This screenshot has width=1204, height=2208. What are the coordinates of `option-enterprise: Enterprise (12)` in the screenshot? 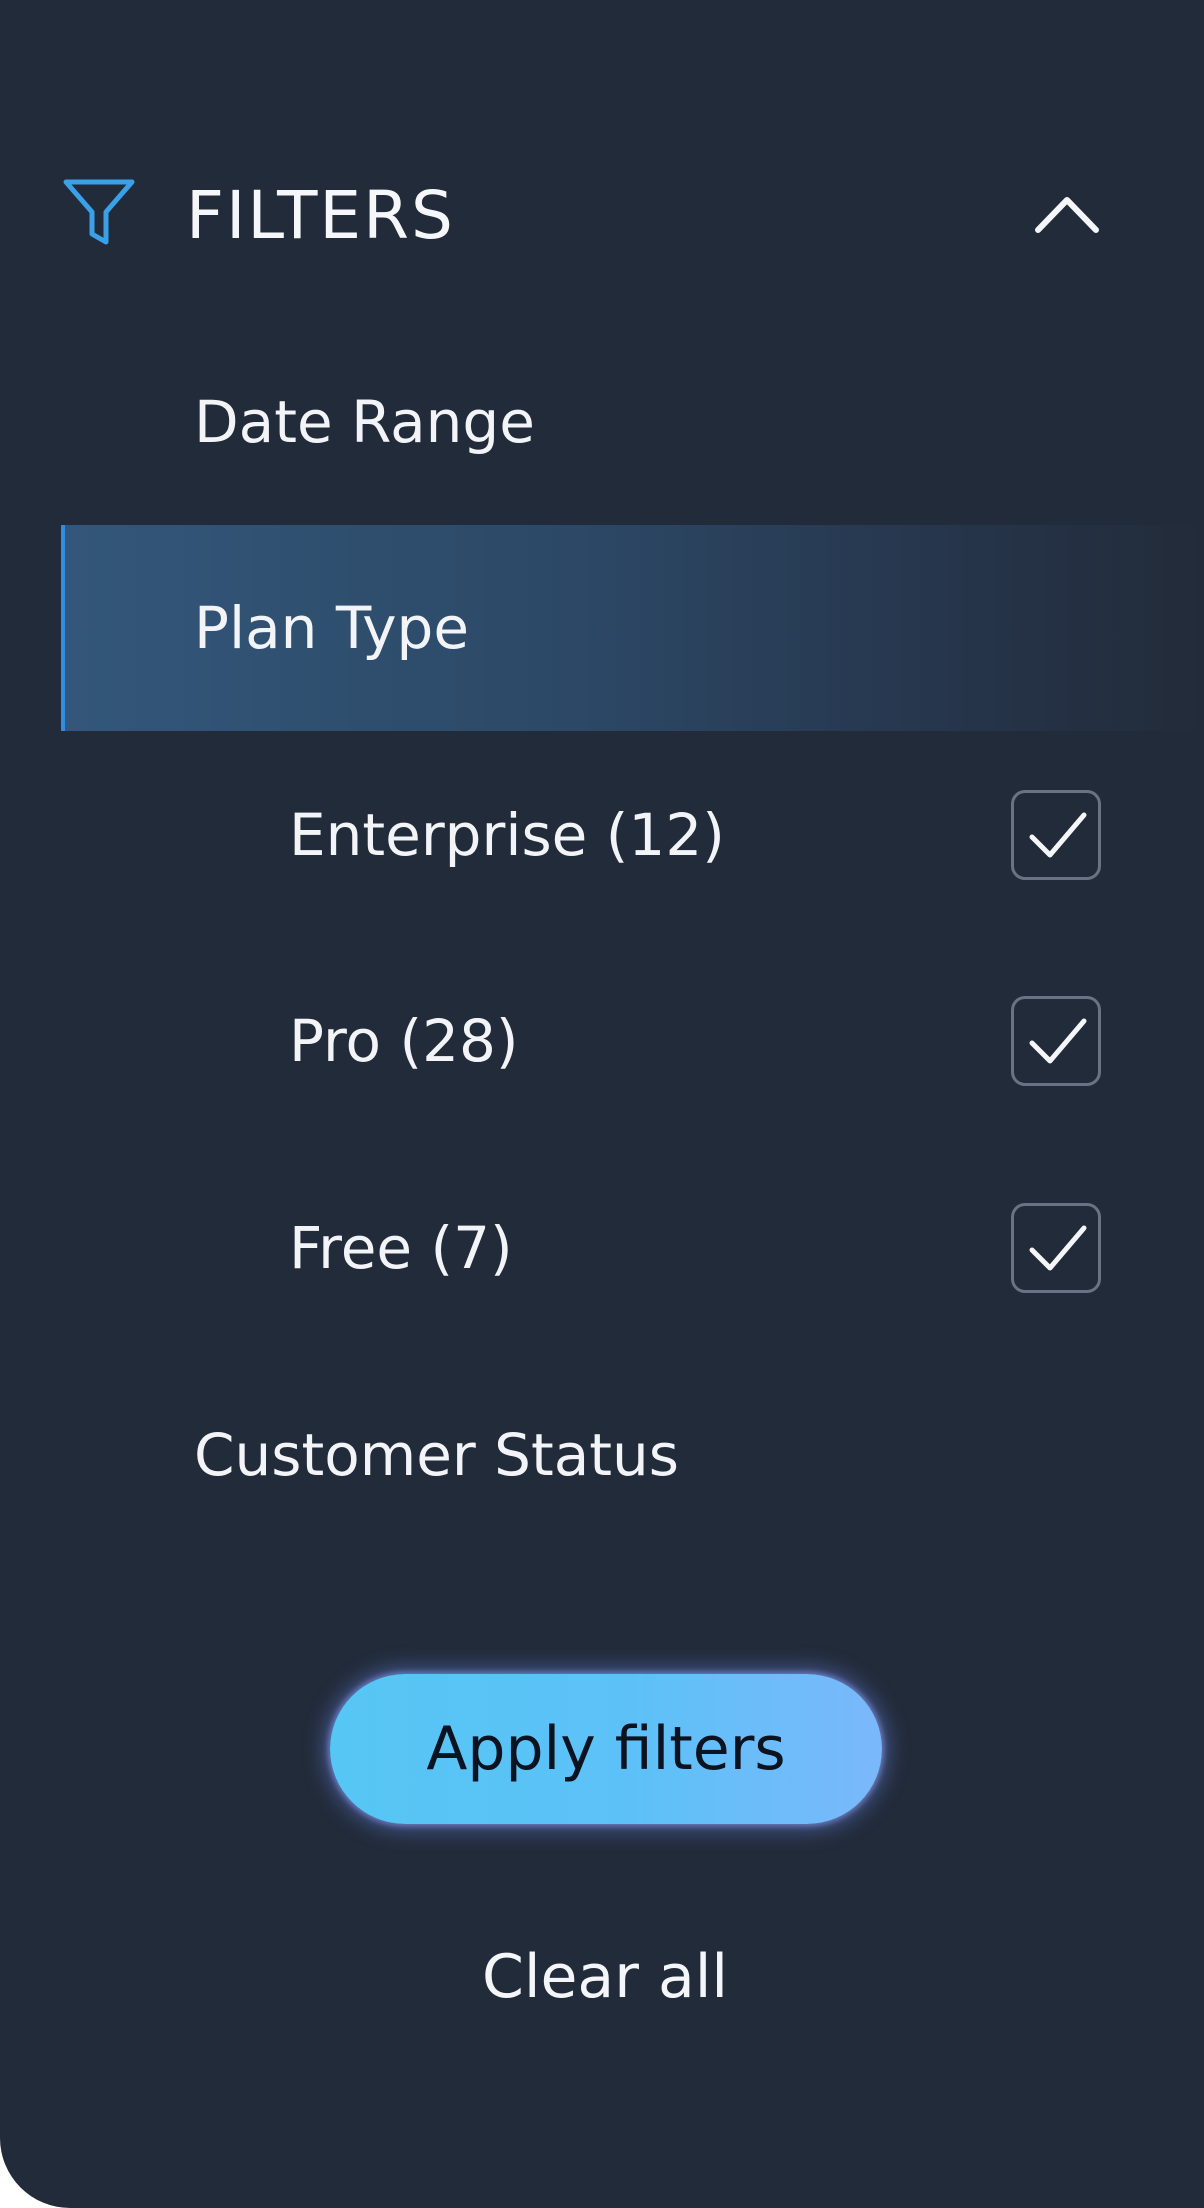 It's located at (602, 835).